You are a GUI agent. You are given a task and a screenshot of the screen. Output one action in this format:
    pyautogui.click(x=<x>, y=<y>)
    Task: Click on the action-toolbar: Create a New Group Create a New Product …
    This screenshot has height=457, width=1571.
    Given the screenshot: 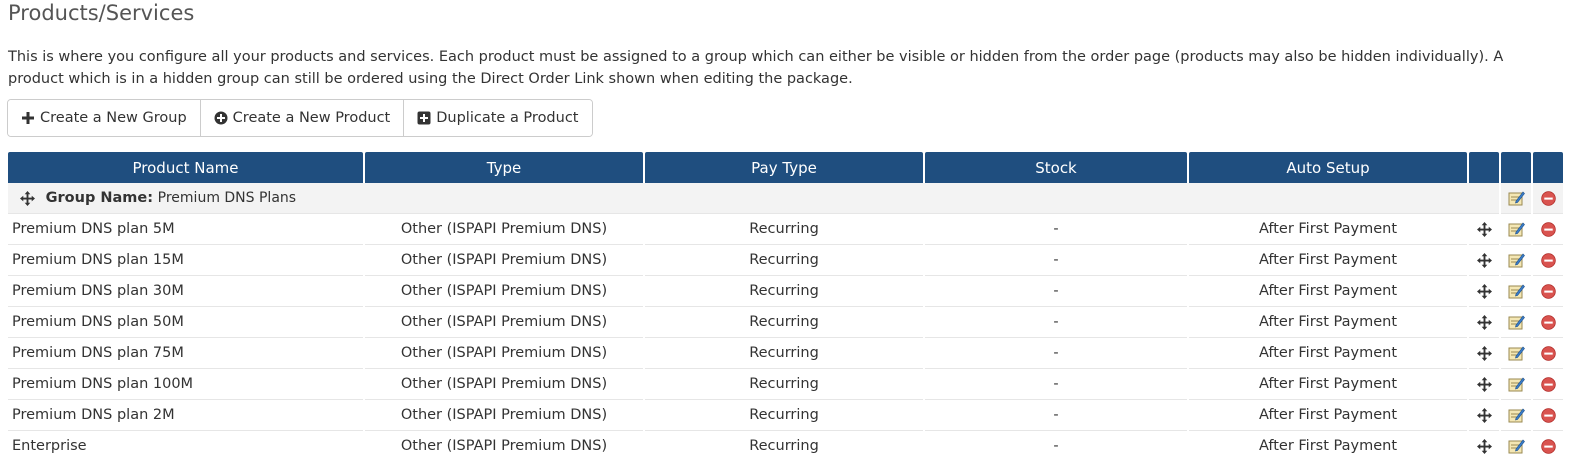 What is the action you would take?
    pyautogui.click(x=300, y=118)
    